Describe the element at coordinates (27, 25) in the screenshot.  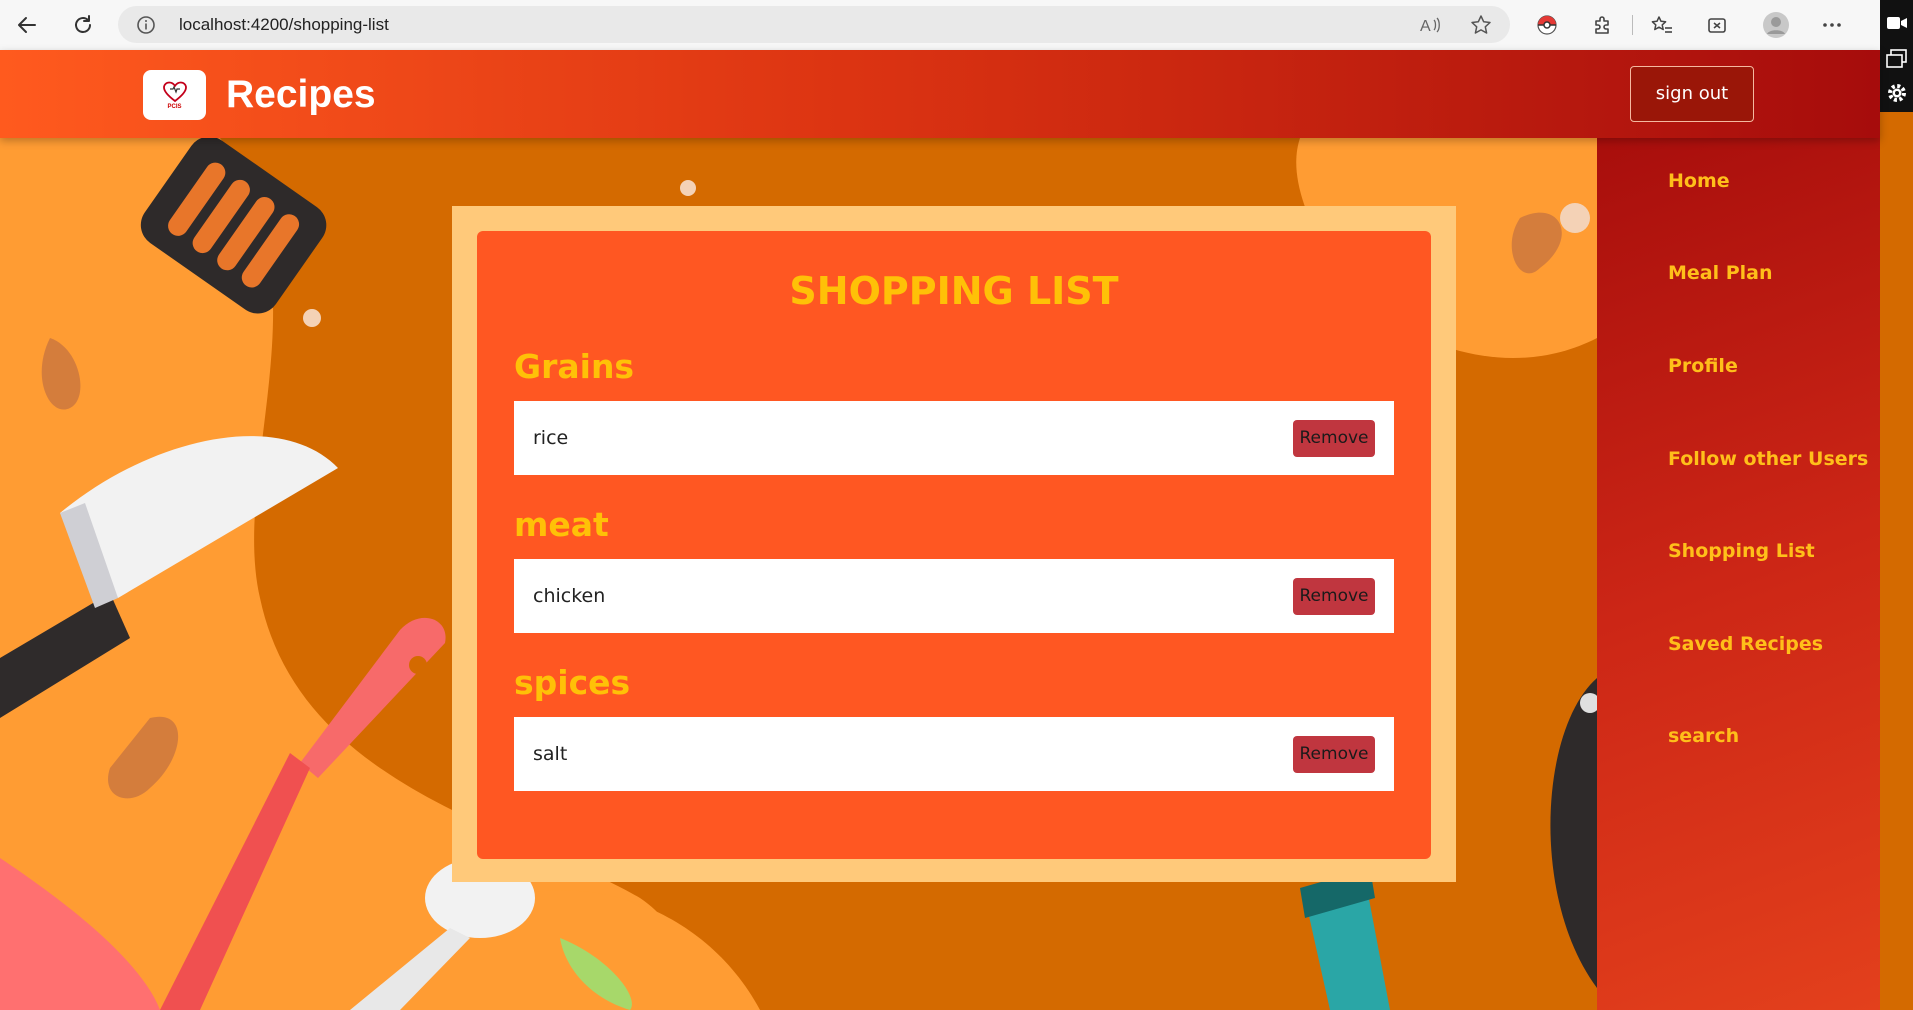
I see `back-arrow-icon` at that location.